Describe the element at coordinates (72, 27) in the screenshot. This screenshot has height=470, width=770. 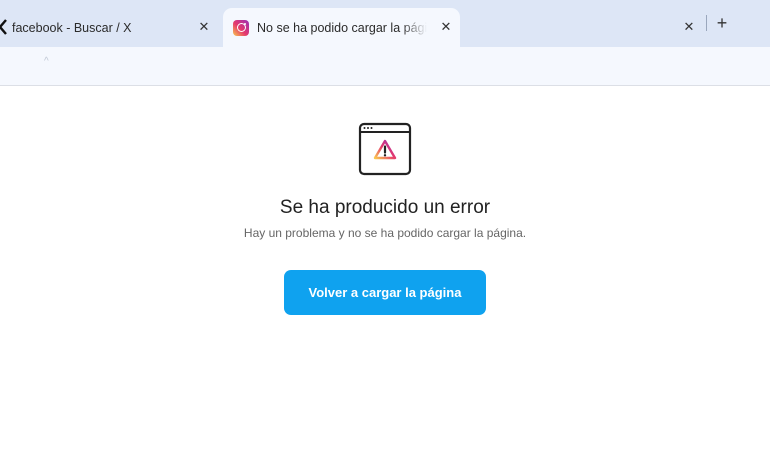
I see `tab-label: facebook - Buscar / X` at that location.